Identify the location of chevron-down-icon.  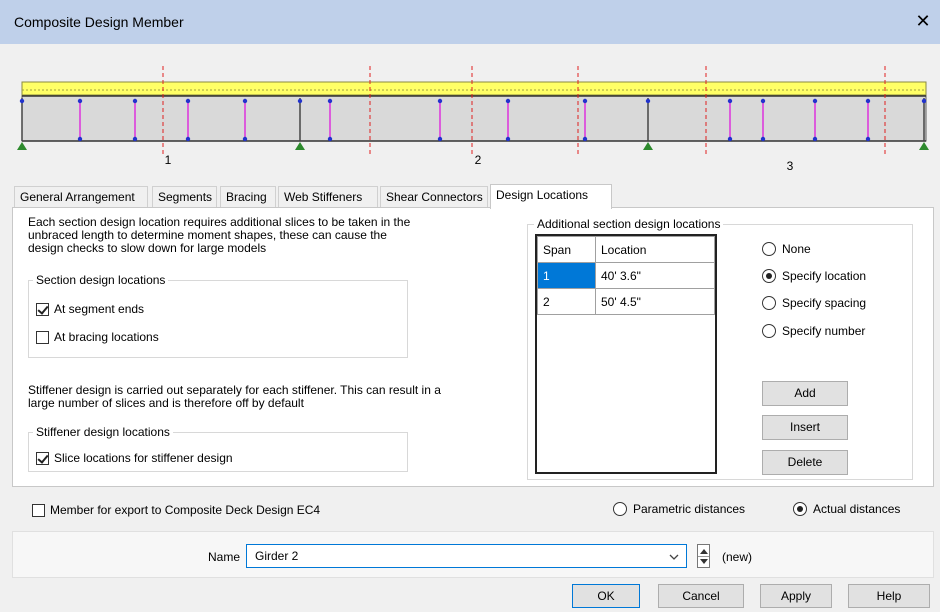
(674, 557).